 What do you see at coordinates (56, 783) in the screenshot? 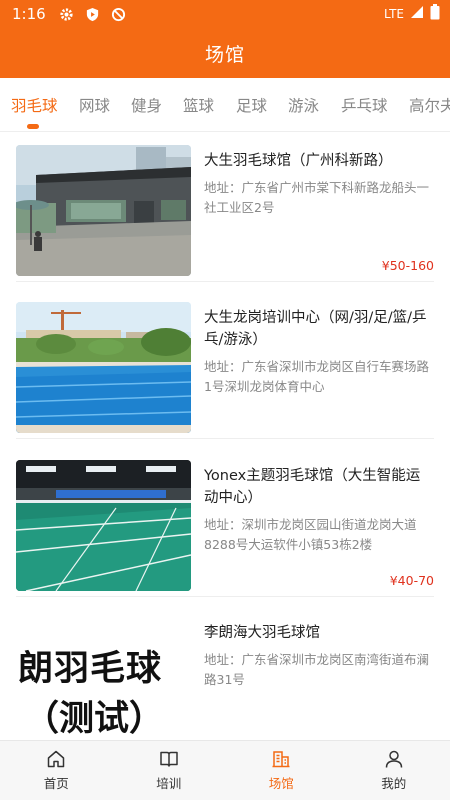
I see `nav-home-label: 首页` at bounding box center [56, 783].